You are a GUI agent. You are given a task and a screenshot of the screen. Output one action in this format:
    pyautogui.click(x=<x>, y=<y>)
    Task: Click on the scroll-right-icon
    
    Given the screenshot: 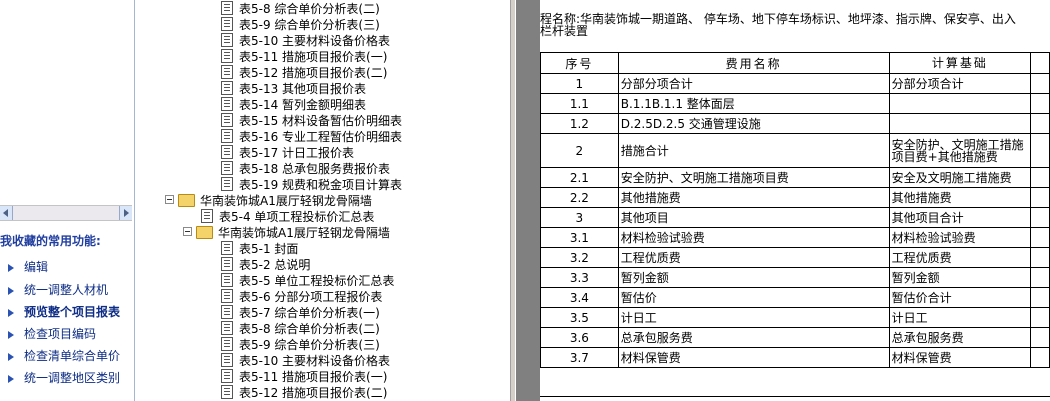 What is the action you would take?
    pyautogui.click(x=125, y=213)
    